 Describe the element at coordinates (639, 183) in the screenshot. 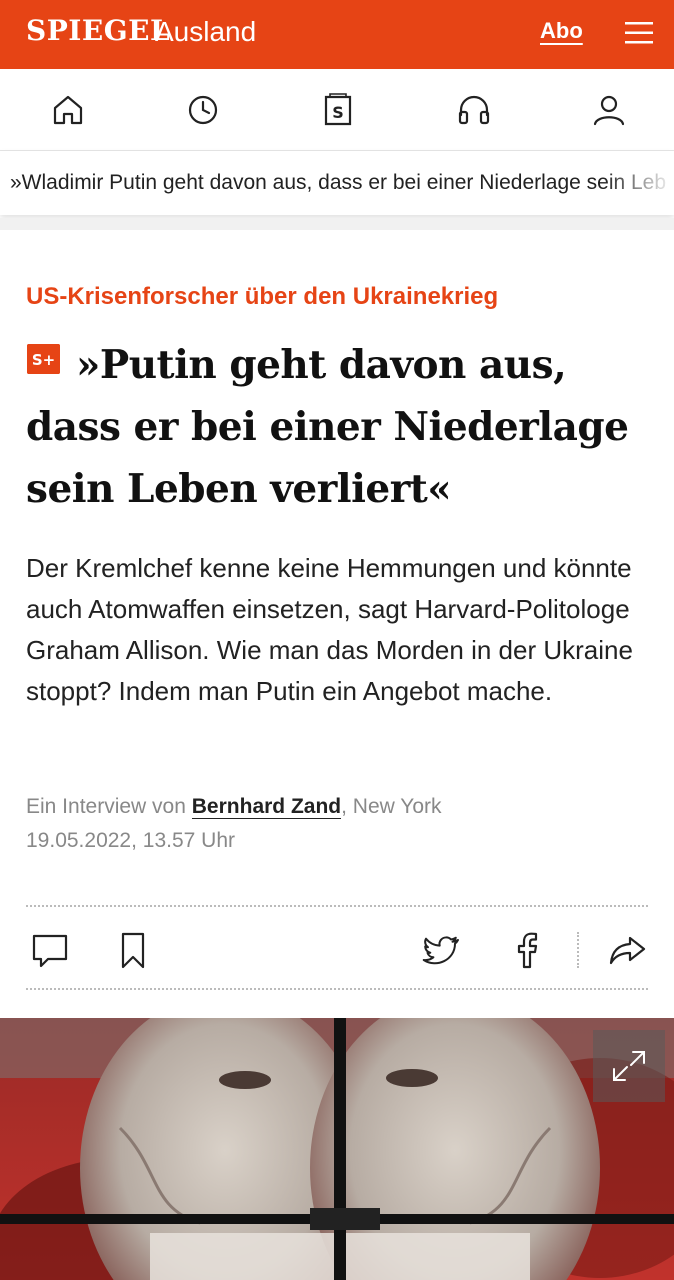

I see `ticker-fade` at that location.